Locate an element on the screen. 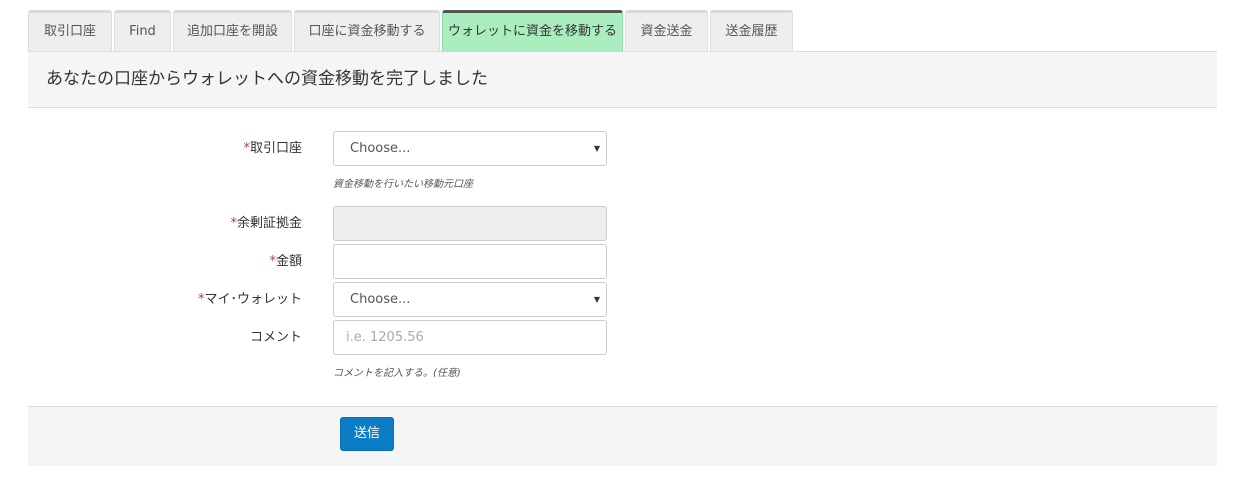 This screenshot has height=494, width=1247. submit-button: 送信 is located at coordinates (367, 434).